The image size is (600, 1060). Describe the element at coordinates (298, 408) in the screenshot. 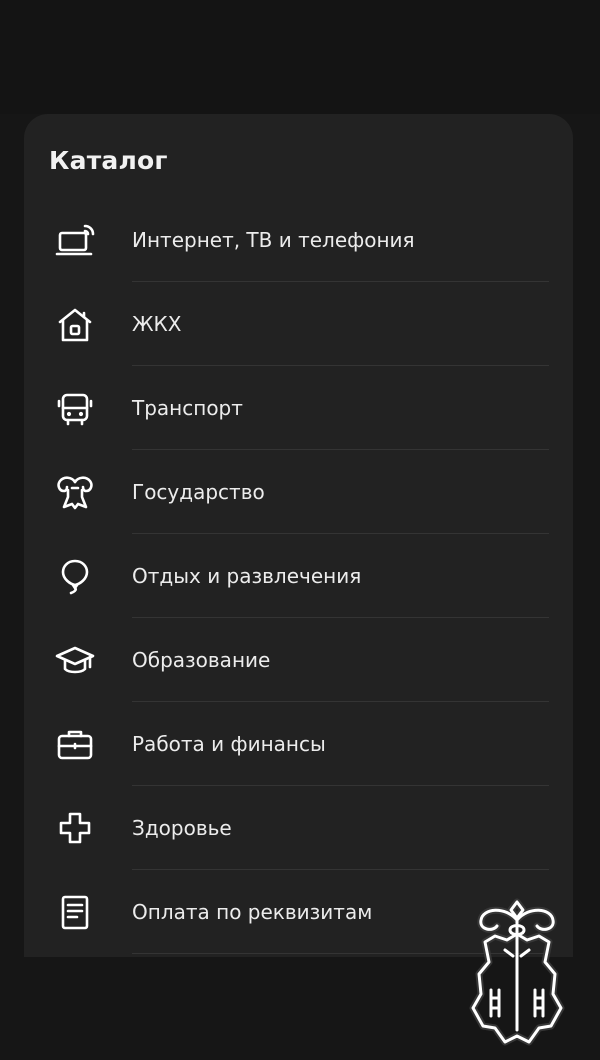

I see `catalog-item-transport: Транспорт` at that location.